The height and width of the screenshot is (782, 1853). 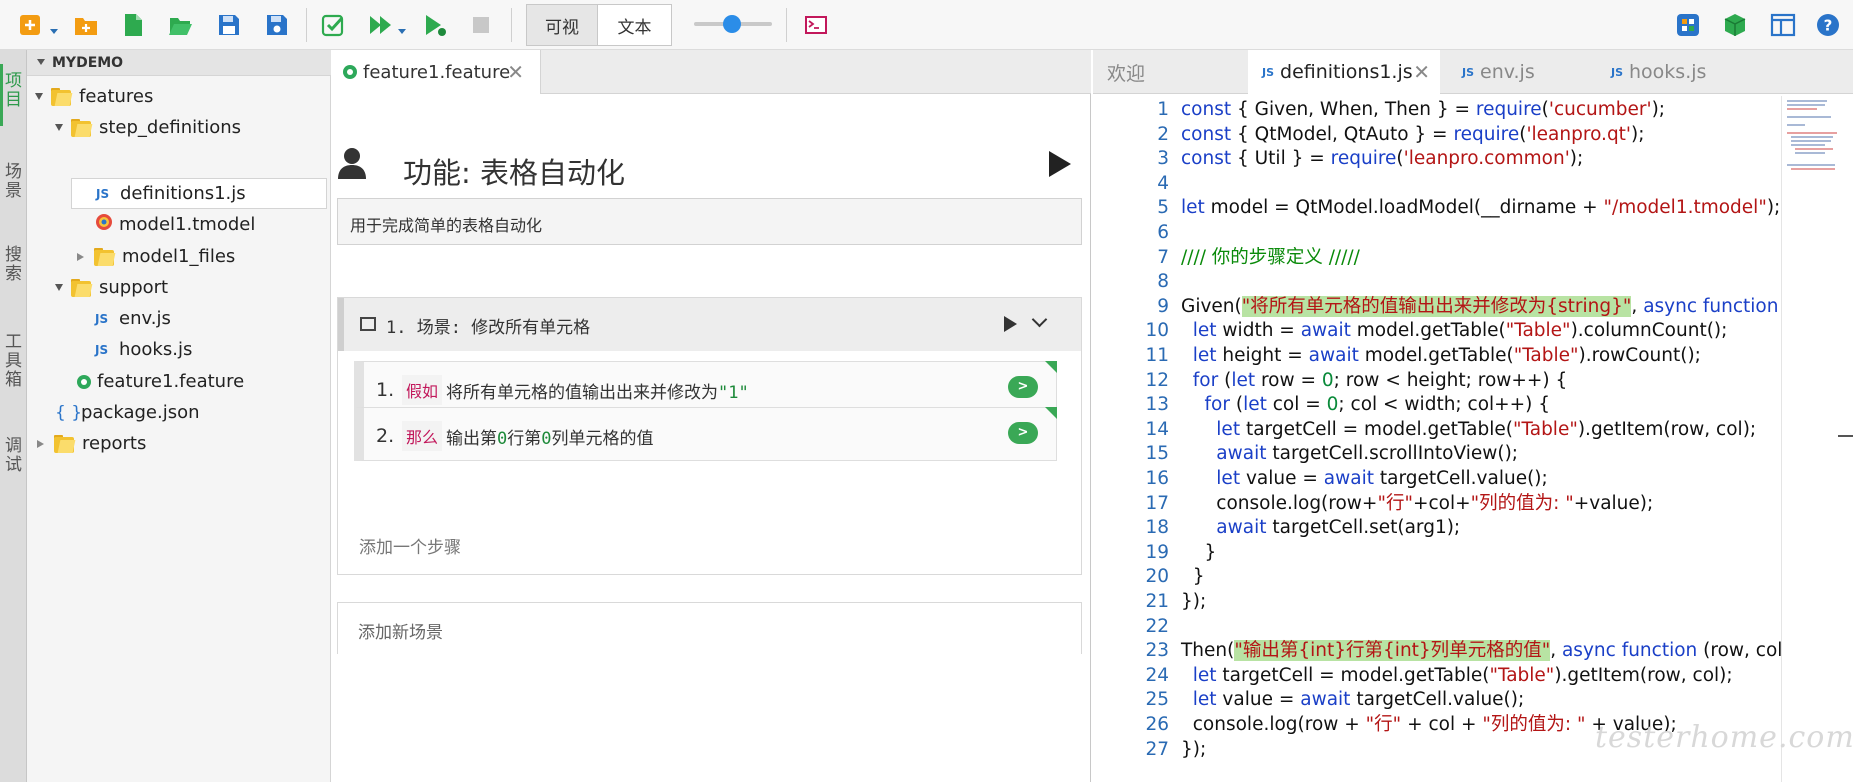 I want to click on open-folder-icon, so click(x=181, y=25).